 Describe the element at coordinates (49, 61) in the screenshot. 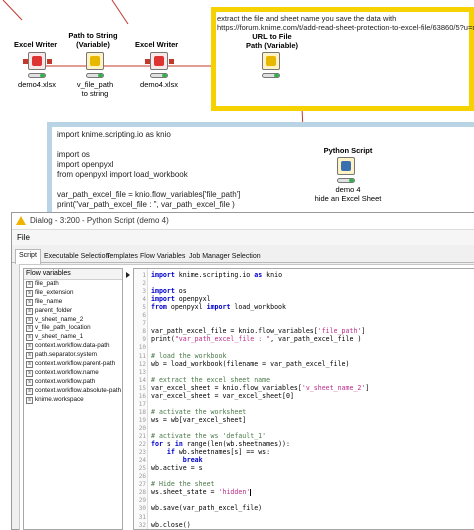

I see `excel-writer-1-out-port` at that location.